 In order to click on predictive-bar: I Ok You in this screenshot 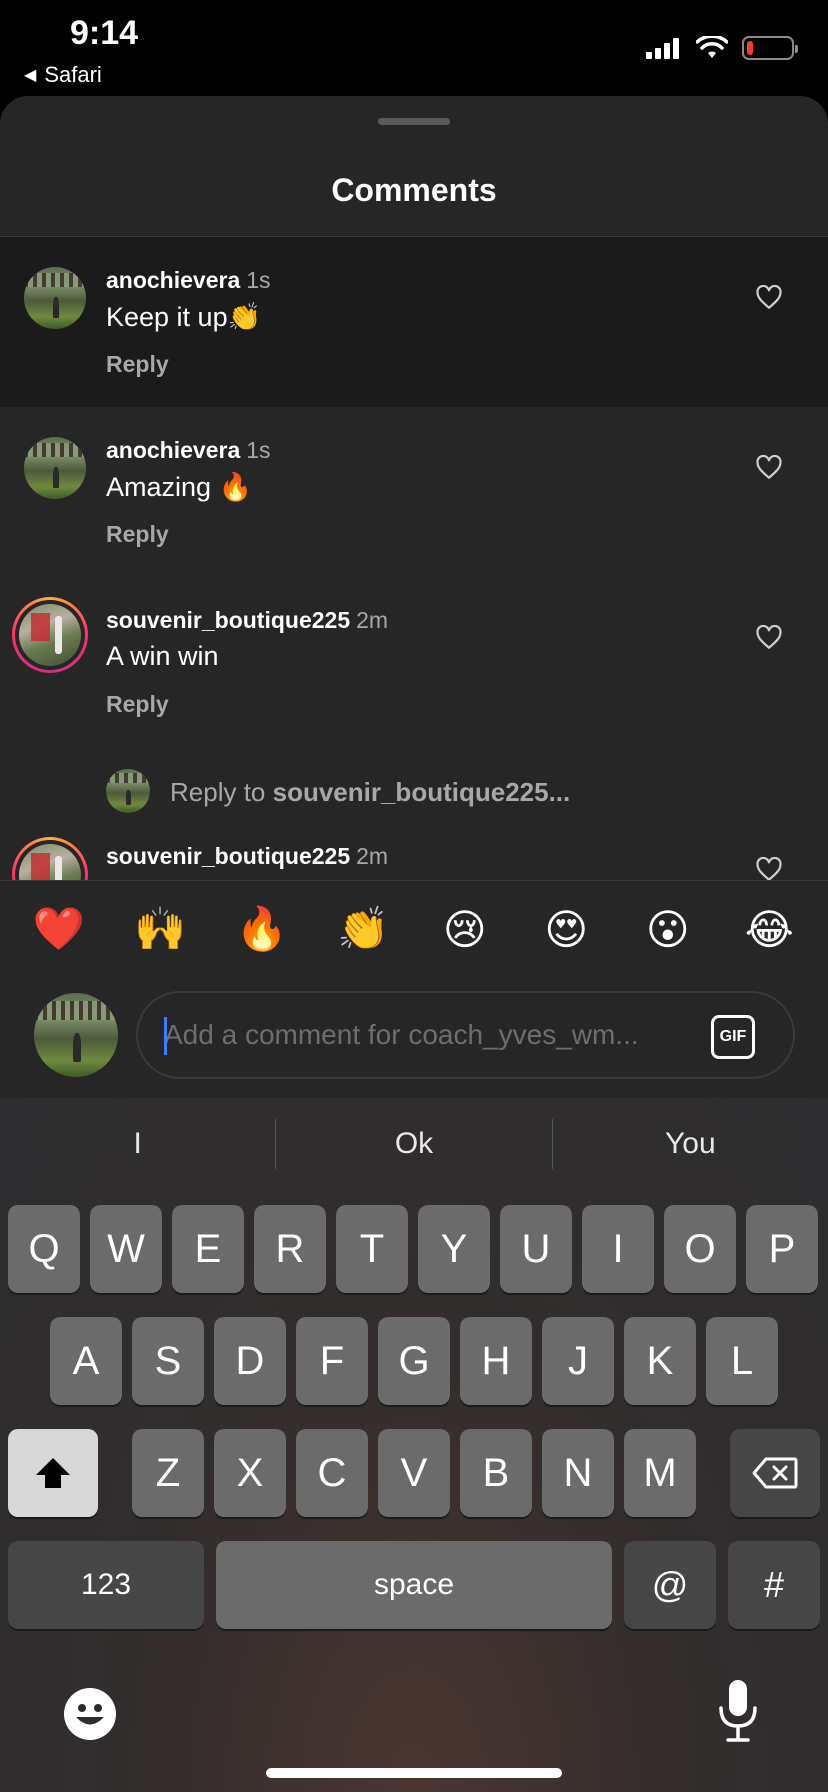, I will do `click(414, 1144)`.